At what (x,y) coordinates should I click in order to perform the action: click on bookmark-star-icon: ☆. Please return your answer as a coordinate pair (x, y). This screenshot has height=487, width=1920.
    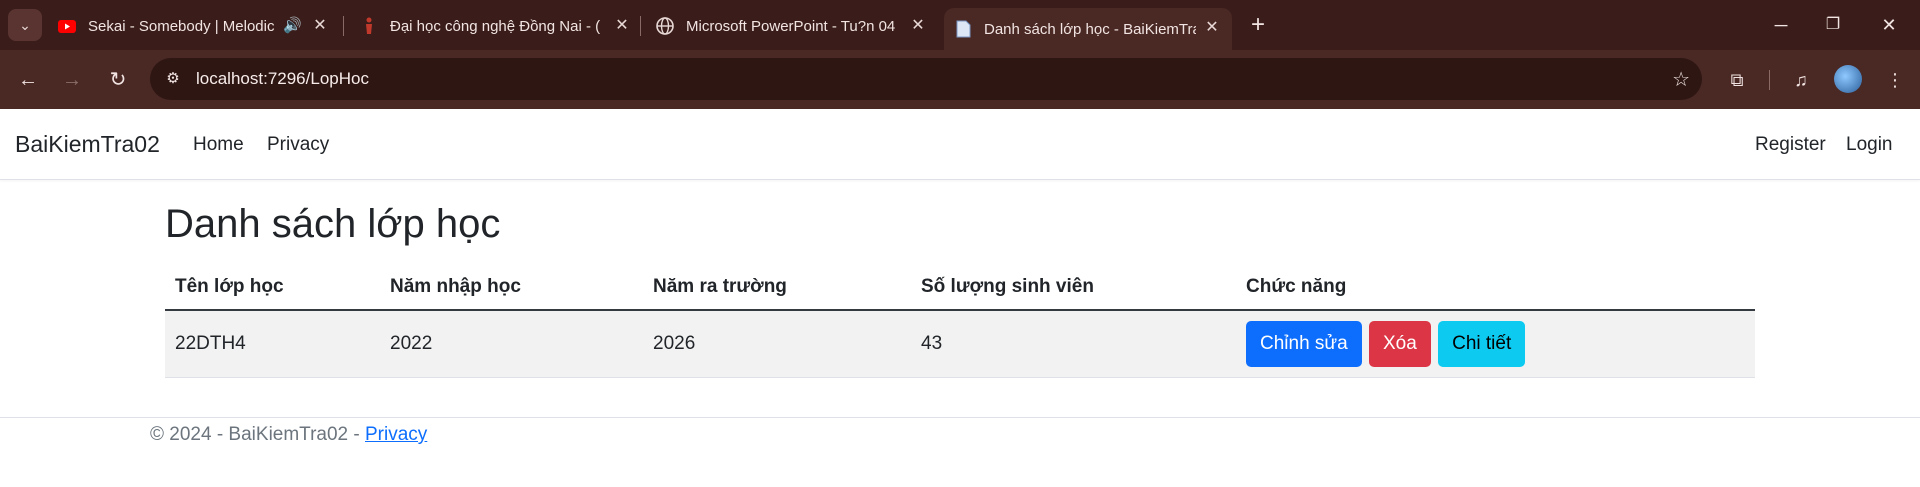
    Looking at the image, I should click on (1681, 79).